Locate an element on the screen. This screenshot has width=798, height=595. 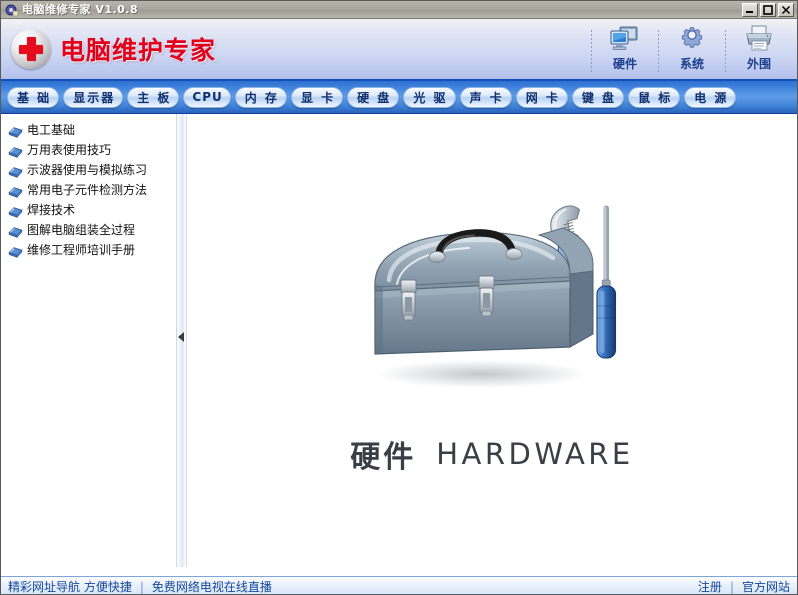
tab-neicun: 内 存 is located at coordinates (260, 97).